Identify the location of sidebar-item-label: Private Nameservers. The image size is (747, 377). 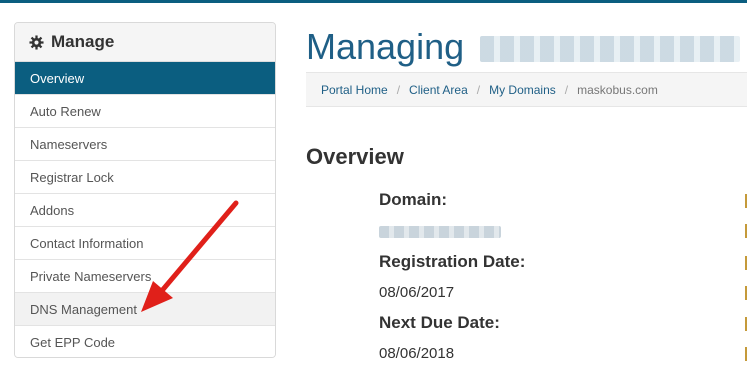
(91, 276).